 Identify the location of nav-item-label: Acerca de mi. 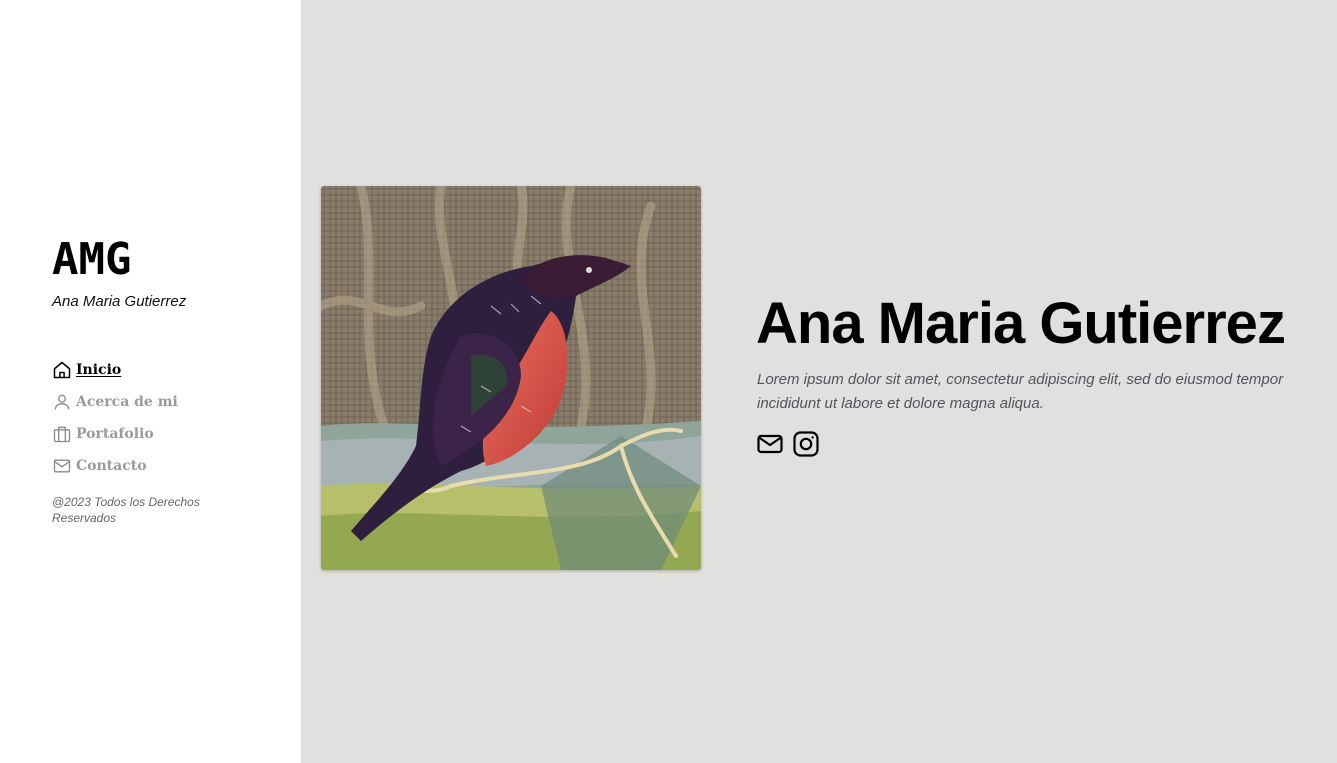
(127, 402).